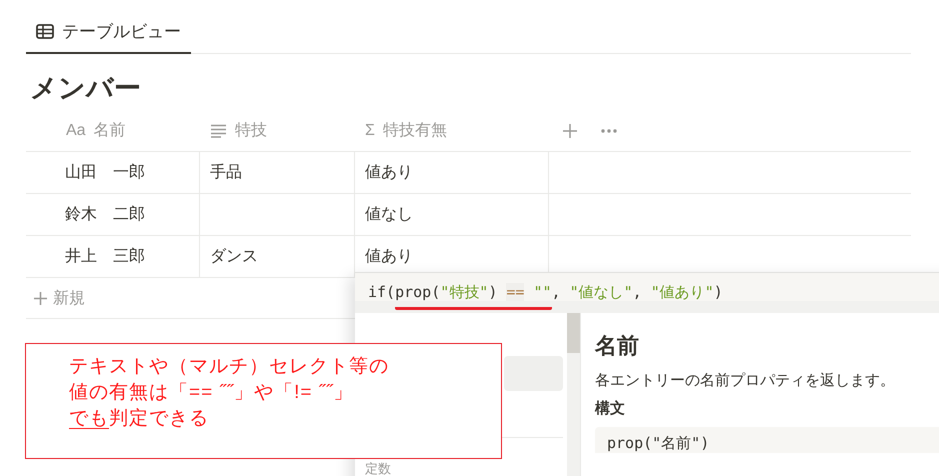 The height and width of the screenshot is (476, 939). What do you see at coordinates (452, 130) in the screenshot?
I see `column-header: Σ 特技有無` at bounding box center [452, 130].